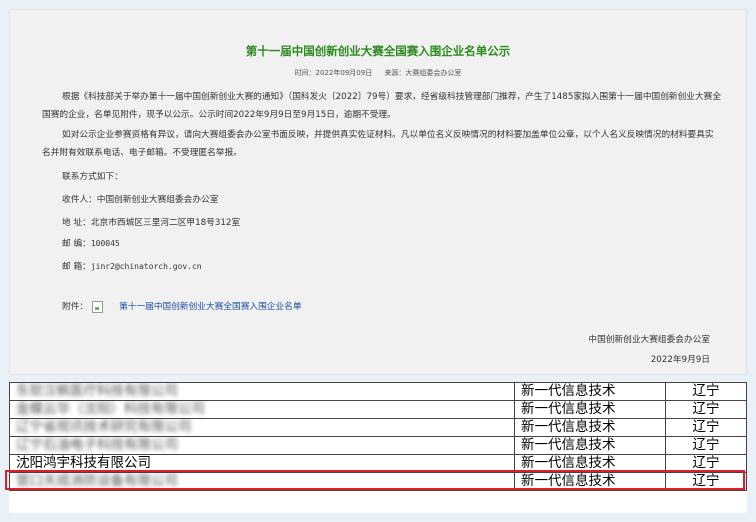 The height and width of the screenshot is (522, 756). Describe the element at coordinates (262, 445) in the screenshot. I see `company-cell: 辽宁石油电子科技有限公司` at that location.